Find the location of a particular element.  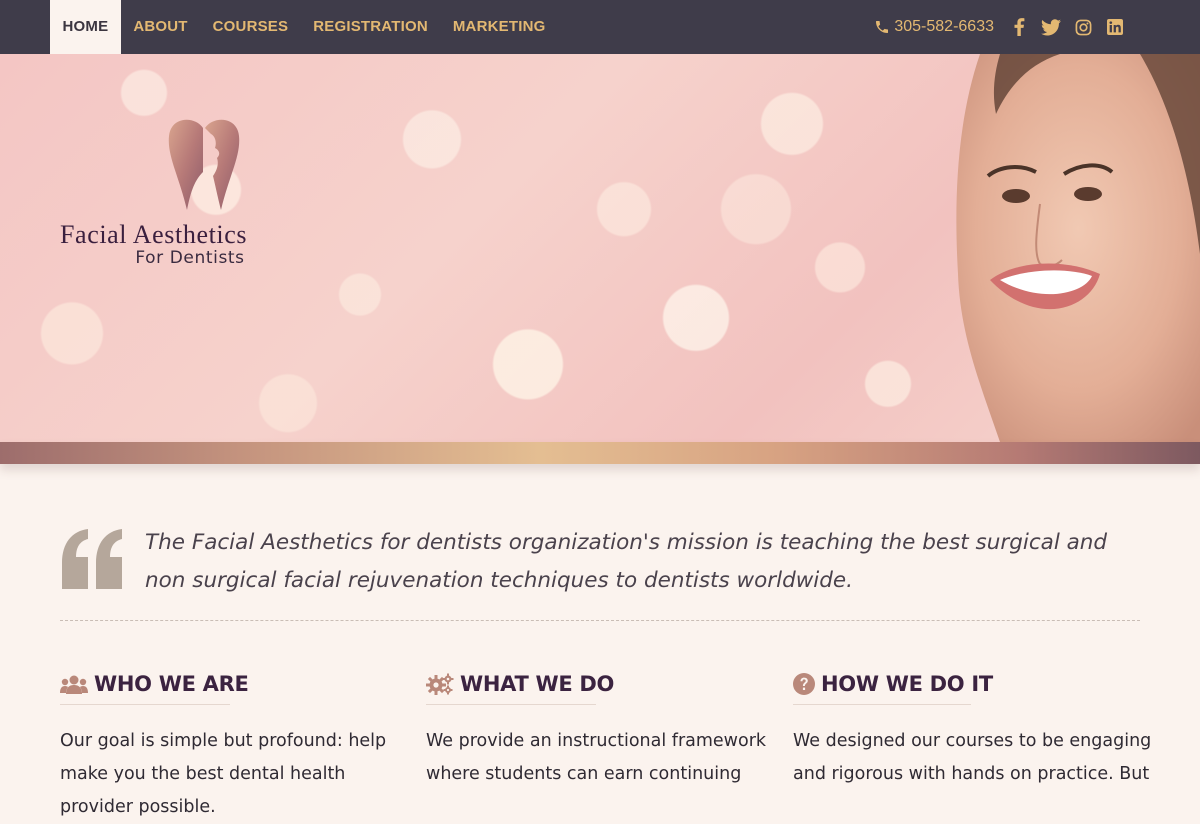

site-logo: Facial Aesthetics For Dentists is located at coordinates (210, 191).